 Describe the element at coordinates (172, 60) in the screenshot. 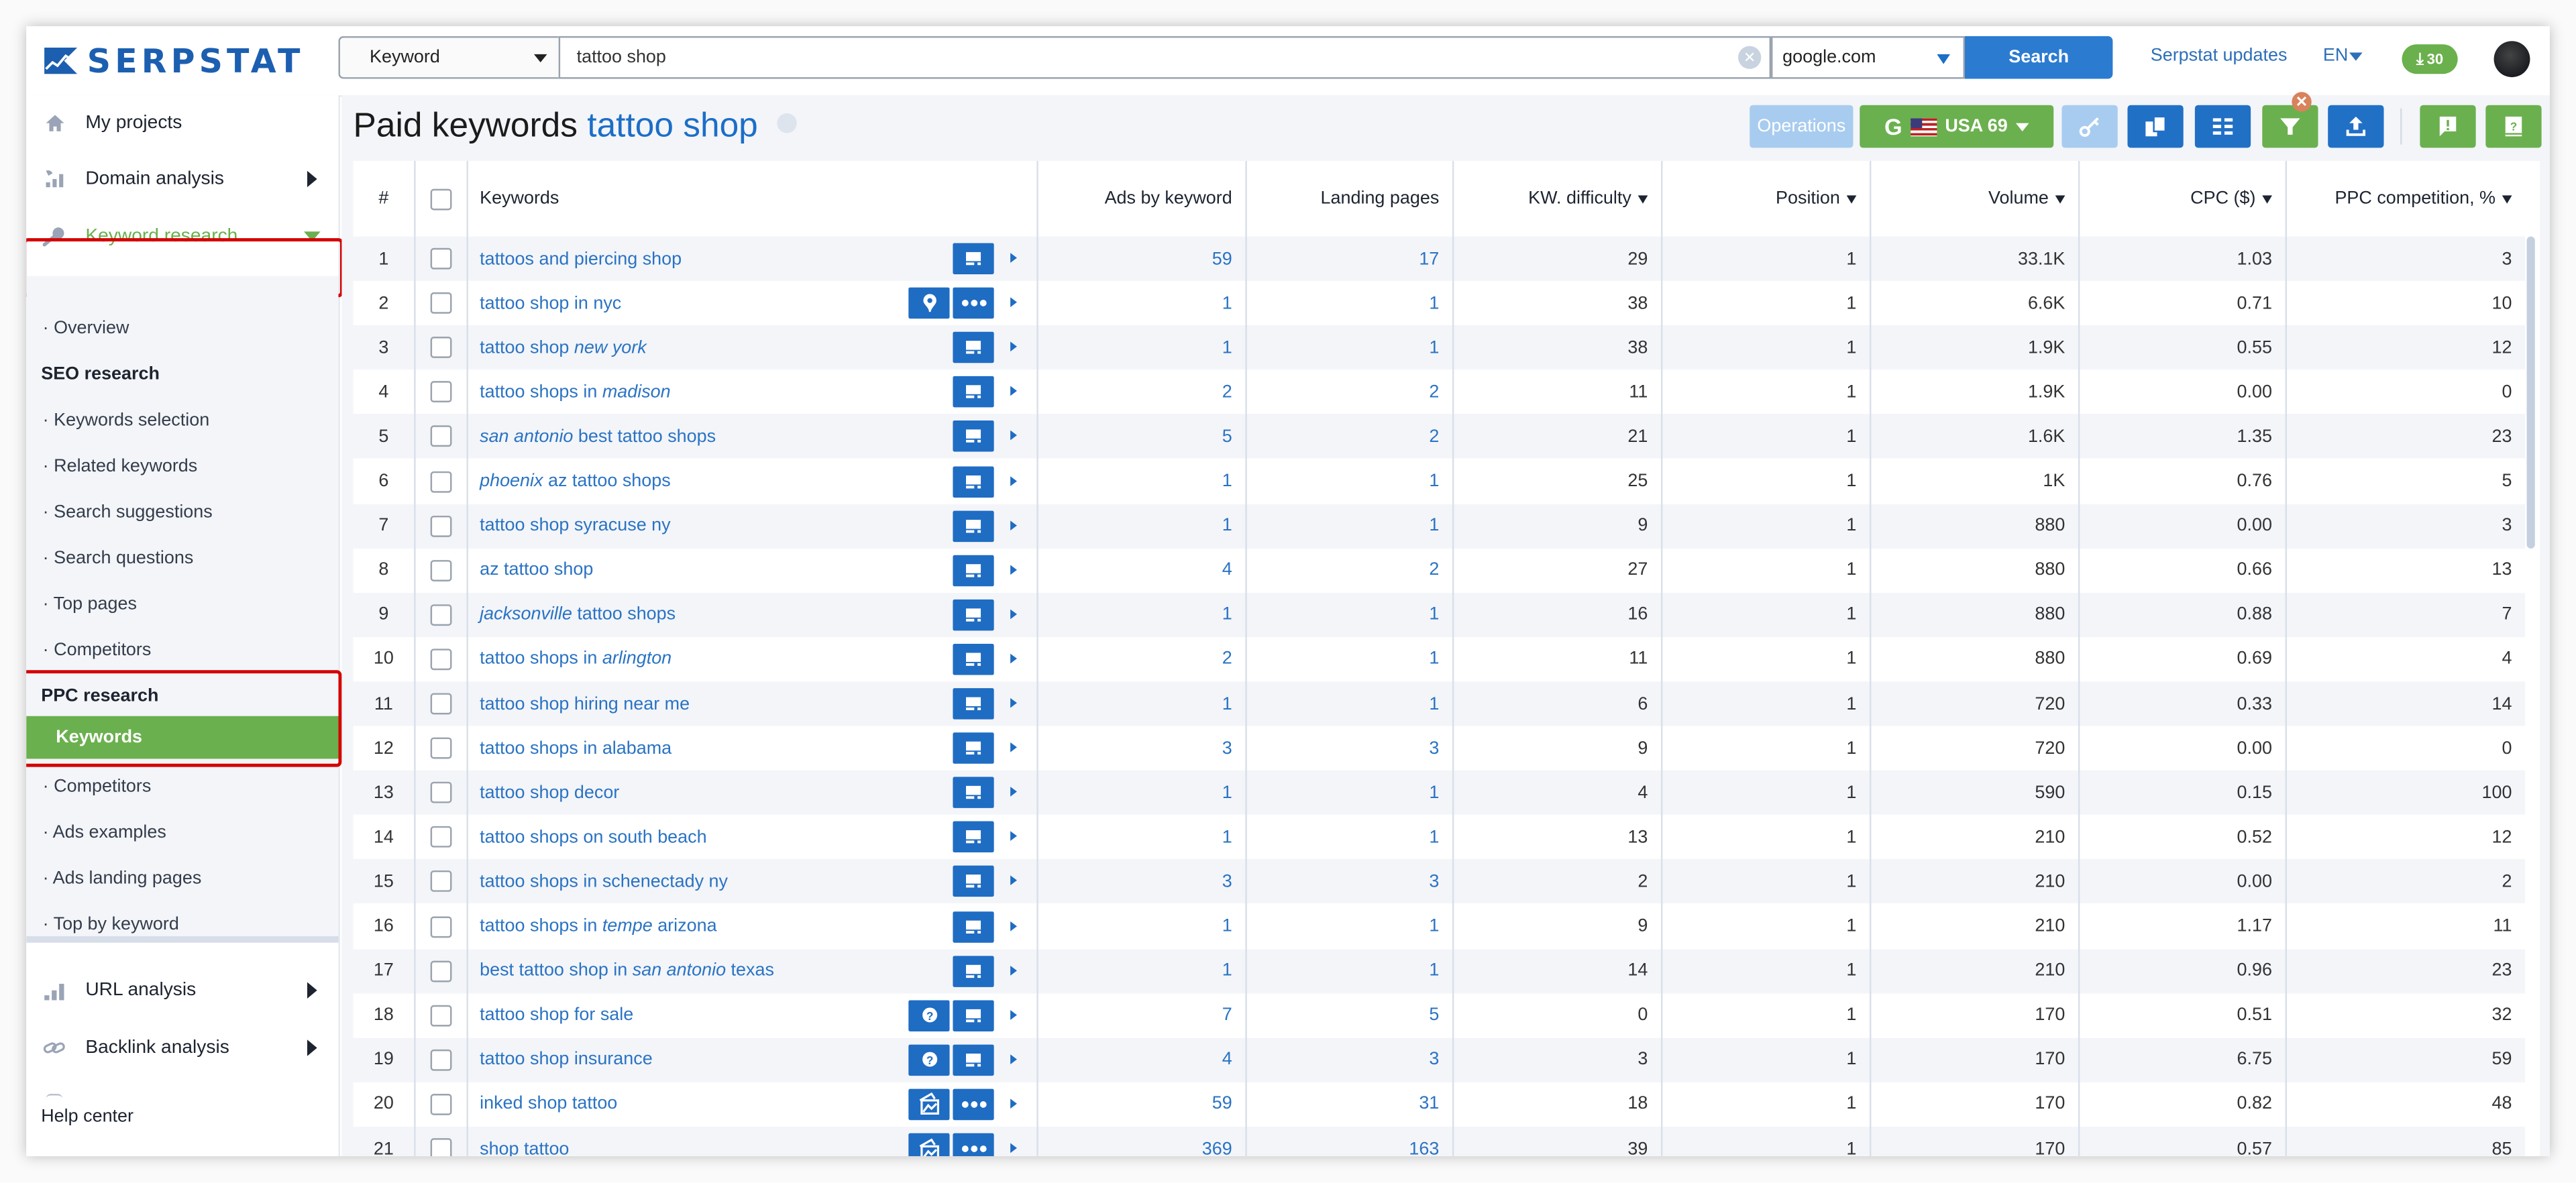

I see `serpstat-logo: SERPSTAT` at that location.